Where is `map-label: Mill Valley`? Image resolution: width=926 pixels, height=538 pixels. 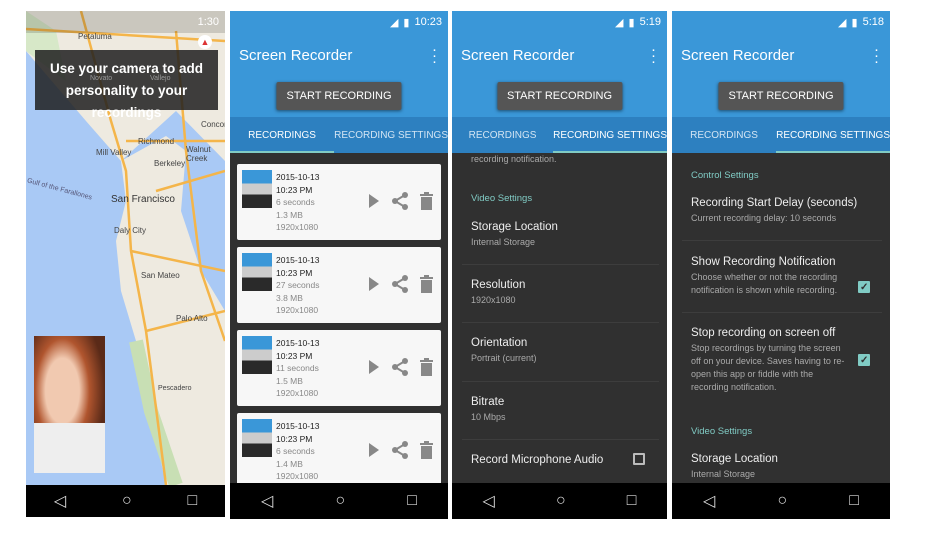
map-label: Mill Valley is located at coordinates (114, 152).